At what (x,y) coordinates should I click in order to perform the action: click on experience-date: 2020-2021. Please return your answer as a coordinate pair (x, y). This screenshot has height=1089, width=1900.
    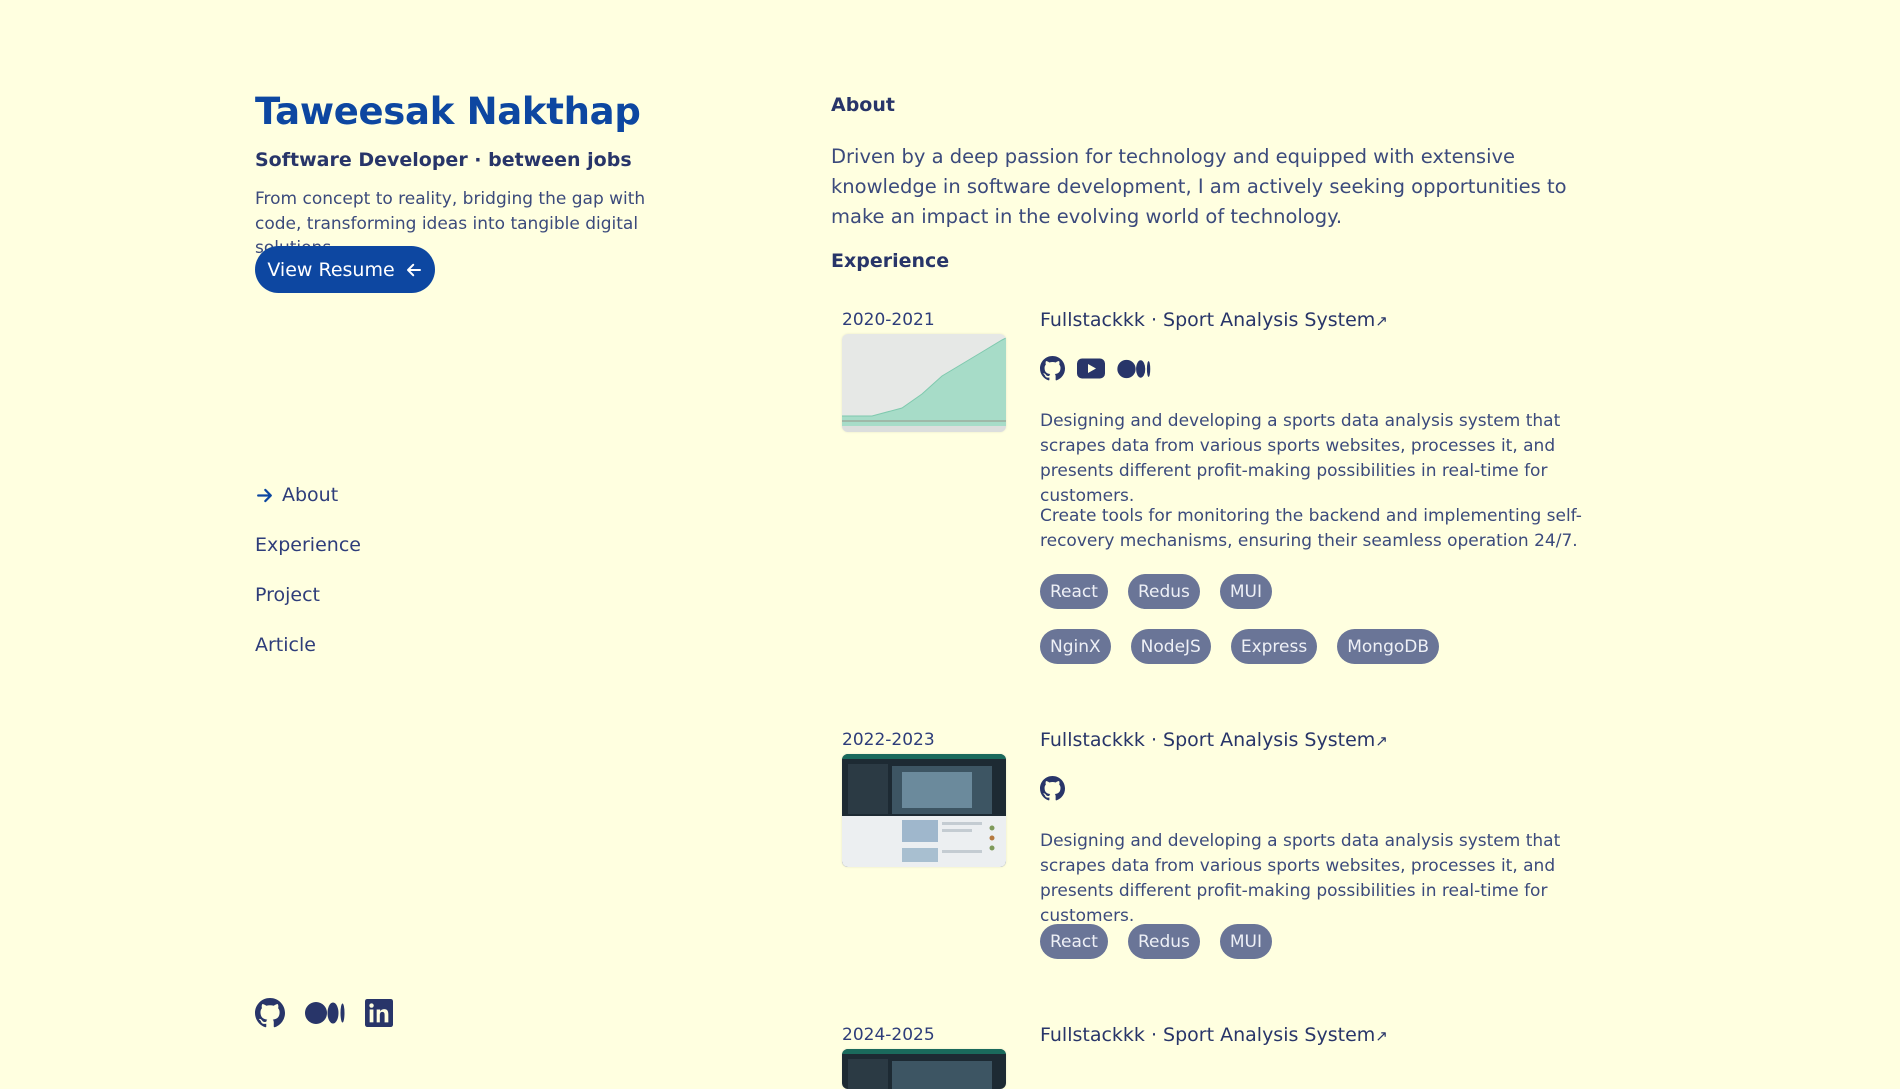
    Looking at the image, I should click on (888, 320).